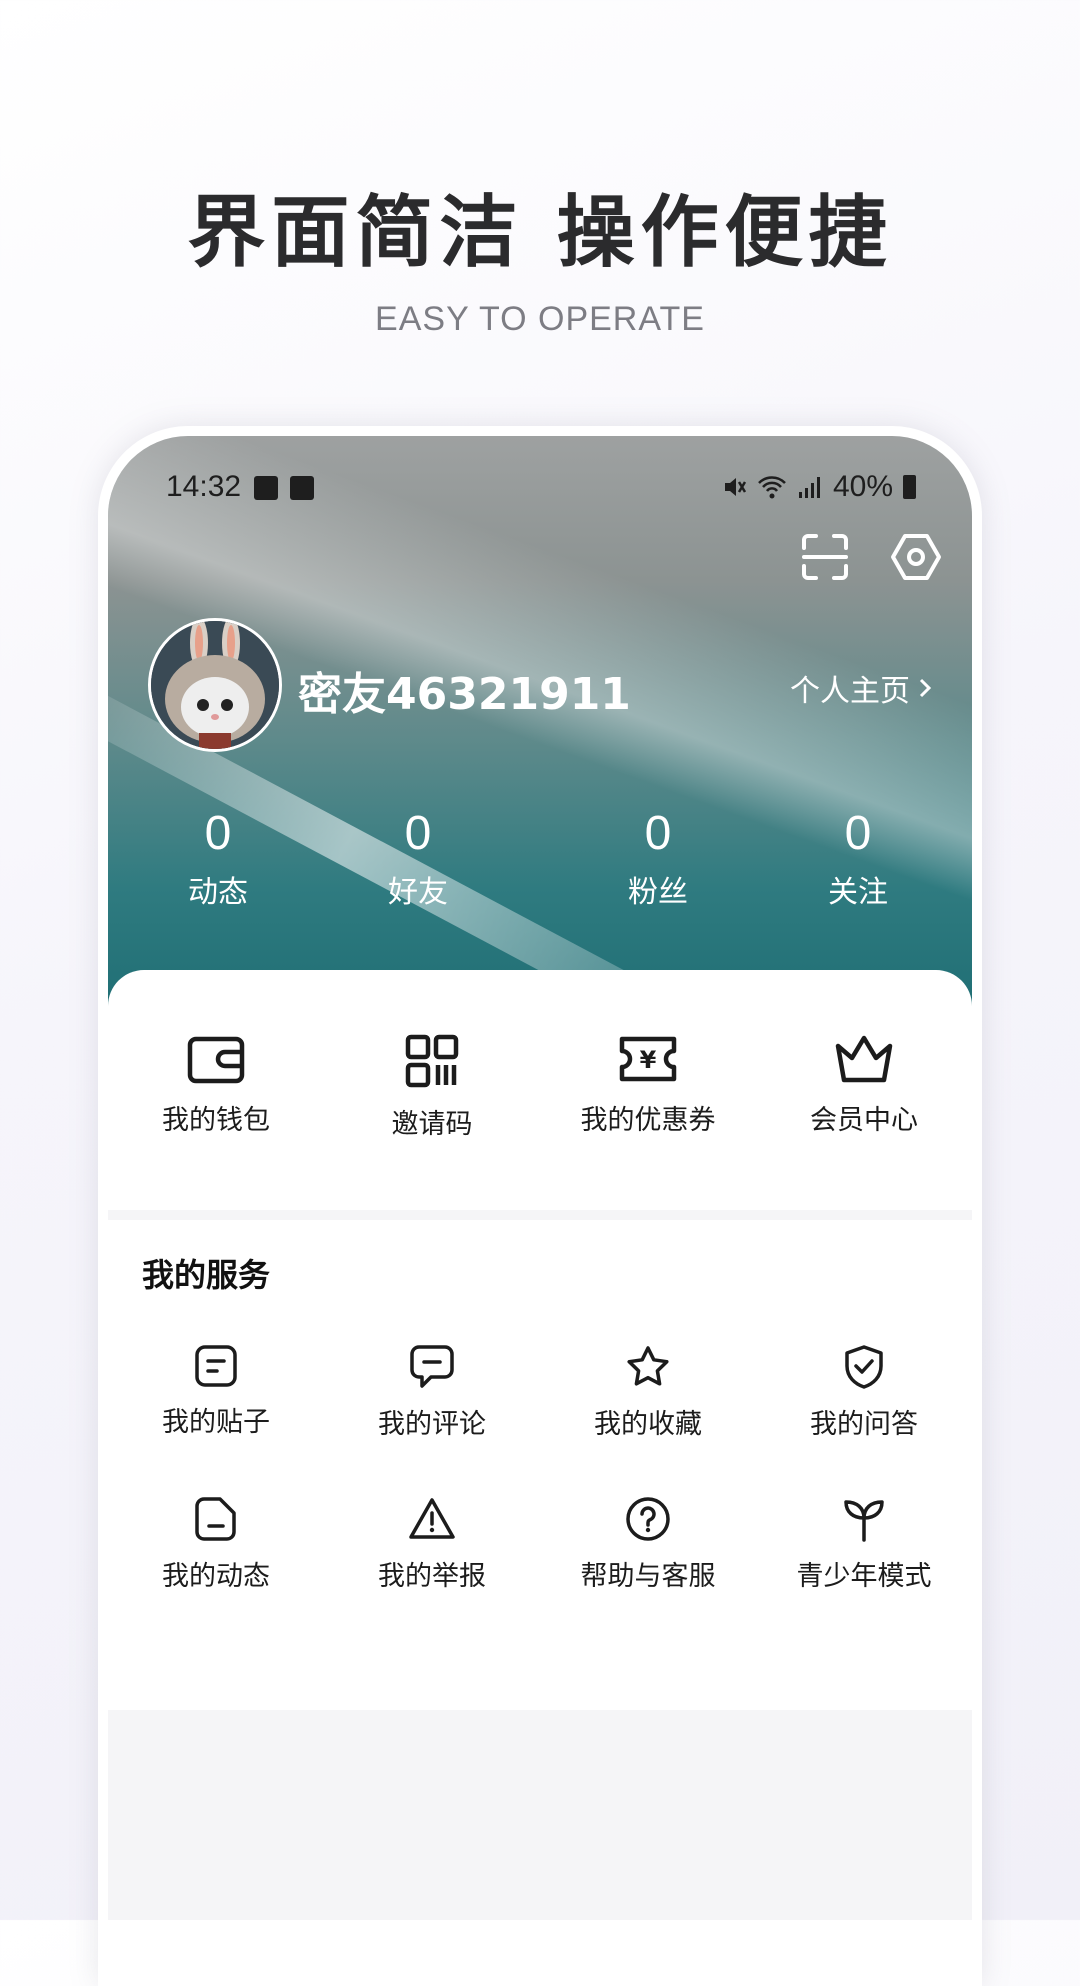 This screenshot has height=1986, width=1080. What do you see at coordinates (218, 892) in the screenshot?
I see `stat-label: 动态` at bounding box center [218, 892].